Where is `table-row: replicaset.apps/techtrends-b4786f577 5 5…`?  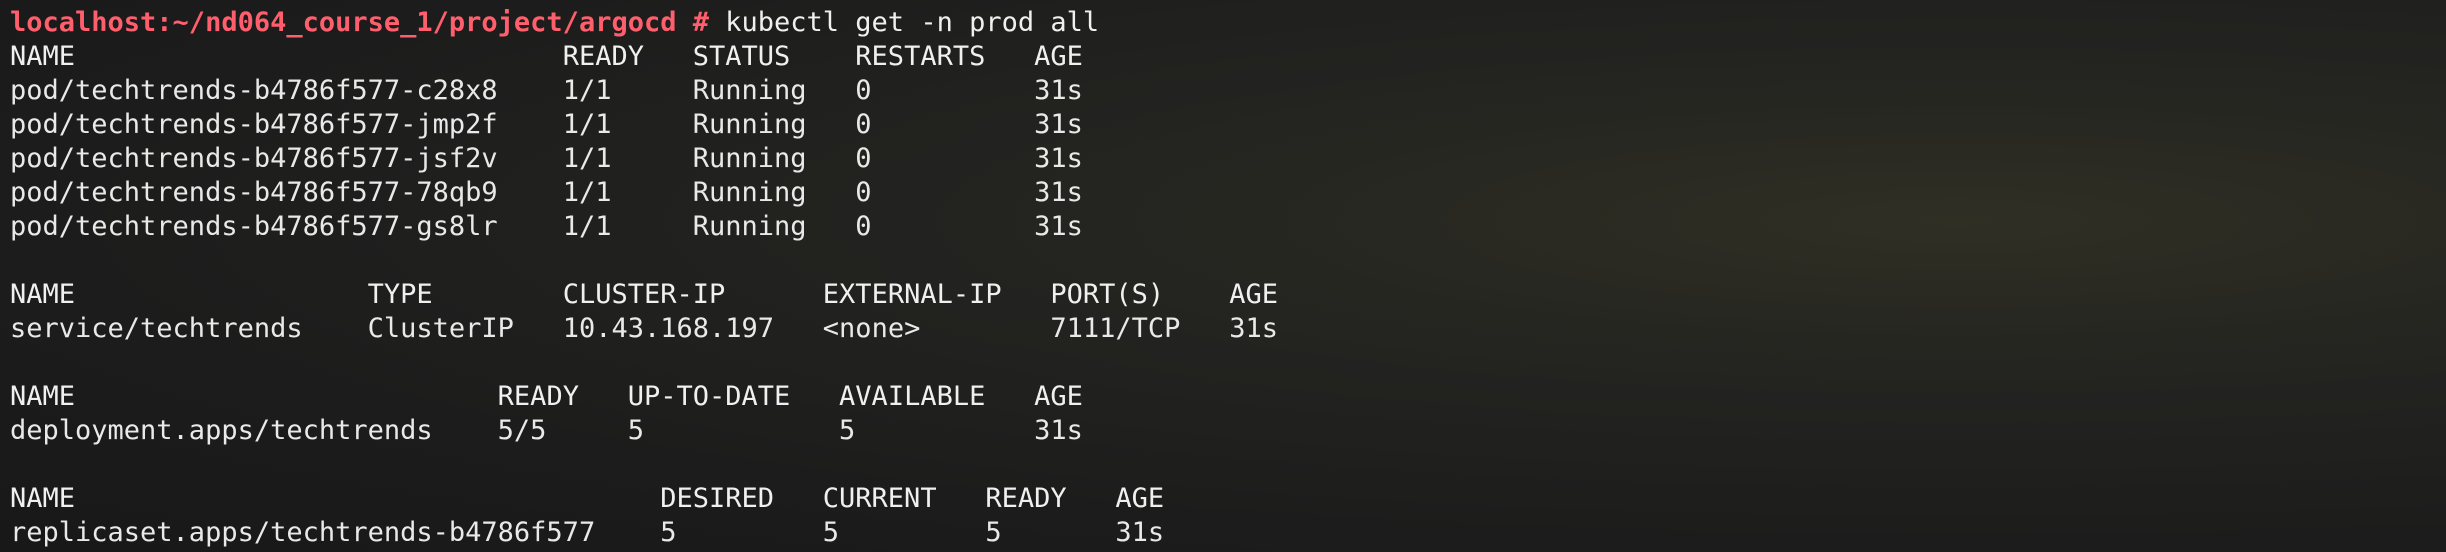
table-row: replicaset.apps/techtrends-b4786f577 5 5… is located at coordinates (1228, 533).